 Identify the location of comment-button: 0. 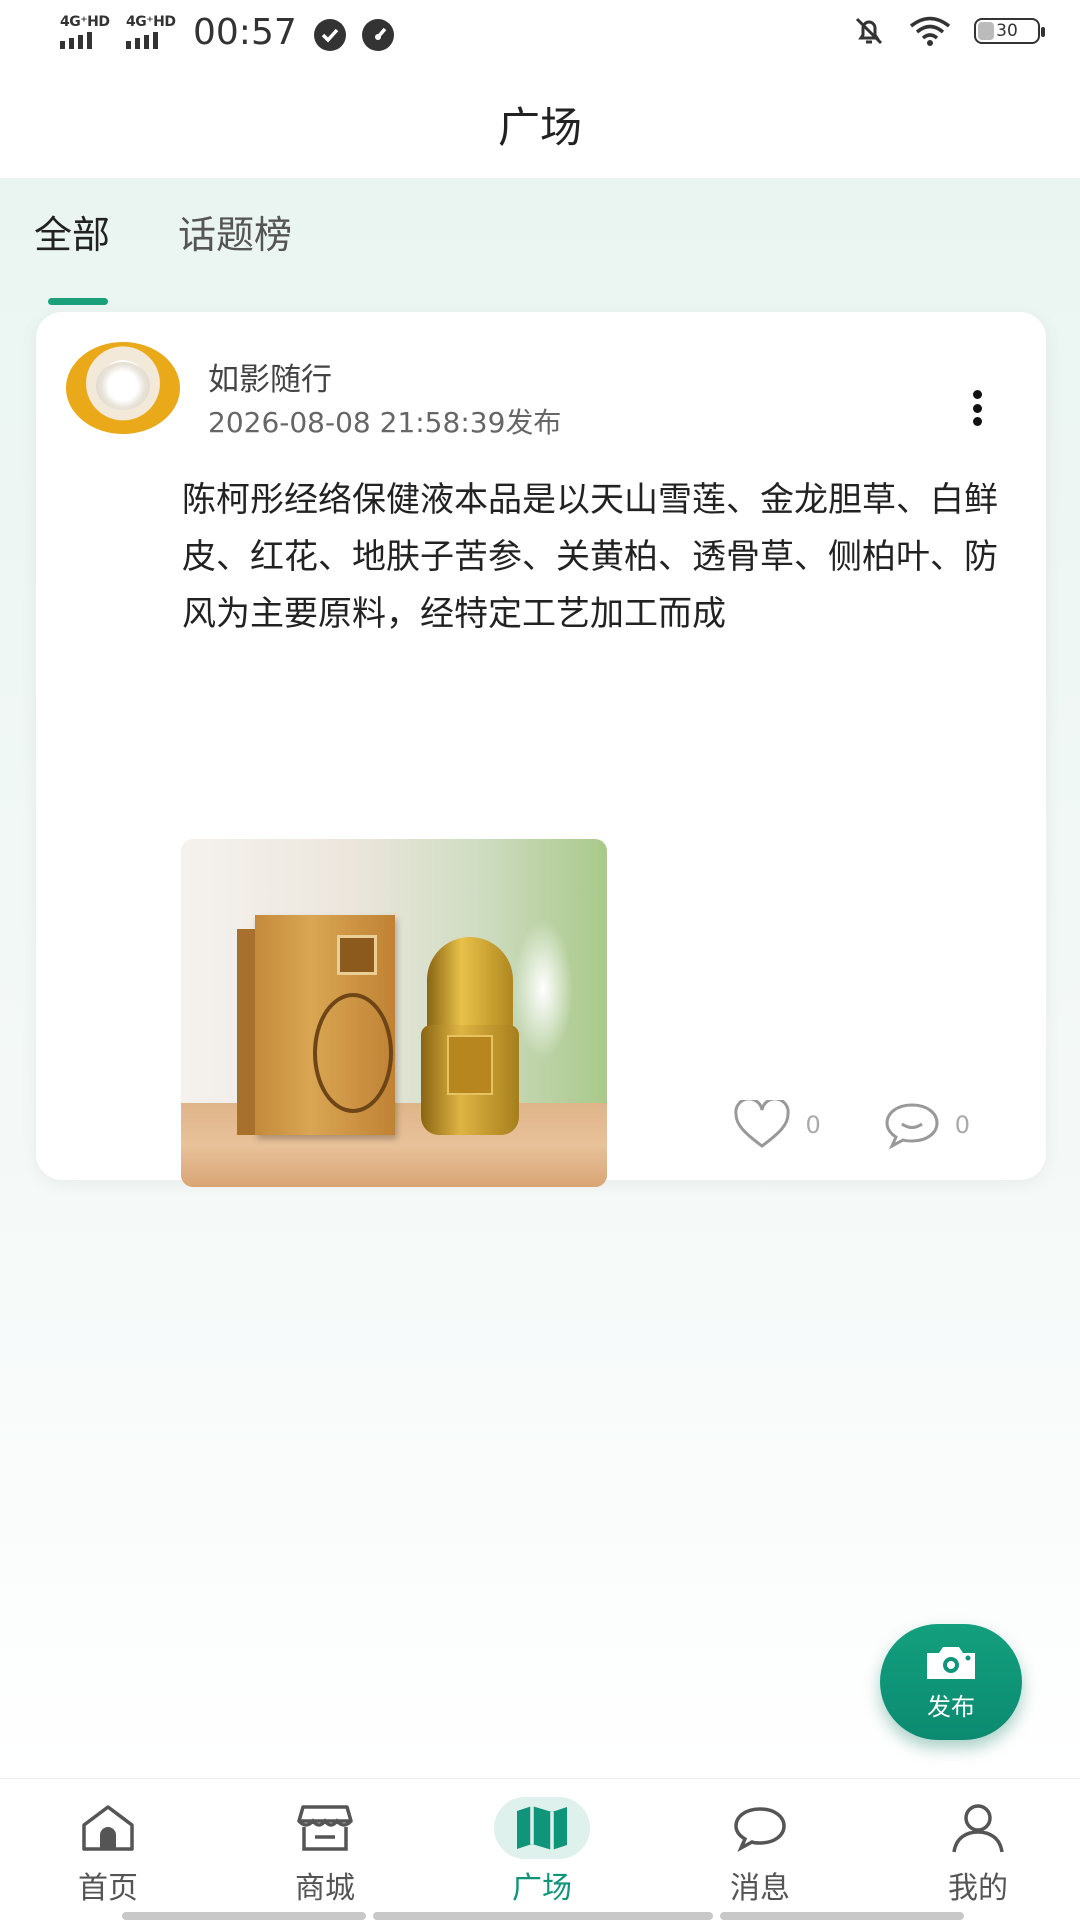
(926, 1125).